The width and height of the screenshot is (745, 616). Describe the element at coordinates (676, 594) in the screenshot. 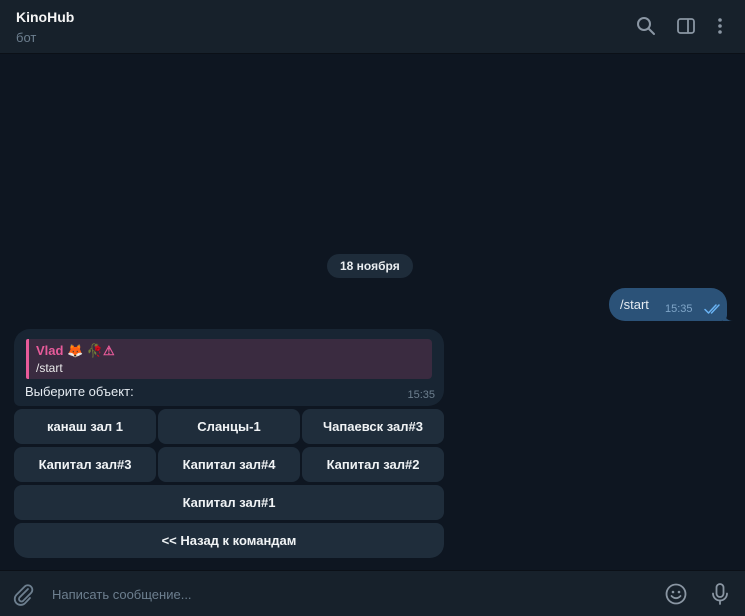

I see `emoji-icon` at that location.